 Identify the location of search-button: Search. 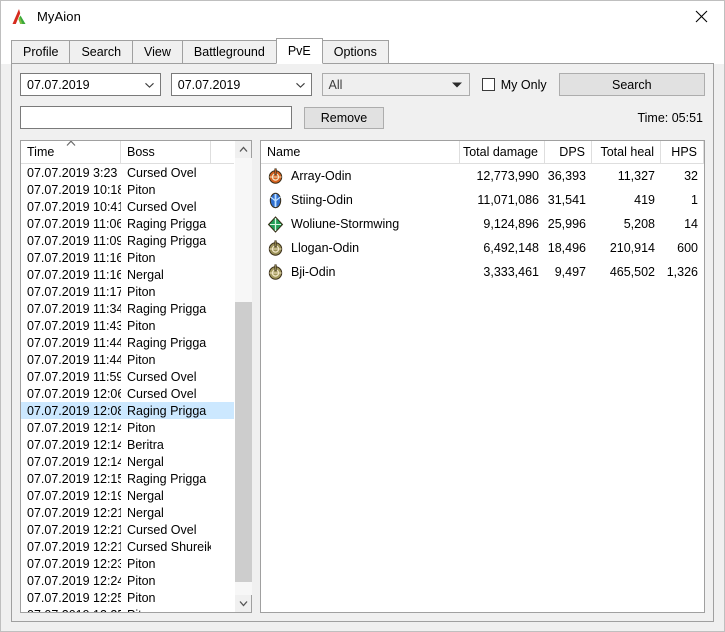
(631, 84).